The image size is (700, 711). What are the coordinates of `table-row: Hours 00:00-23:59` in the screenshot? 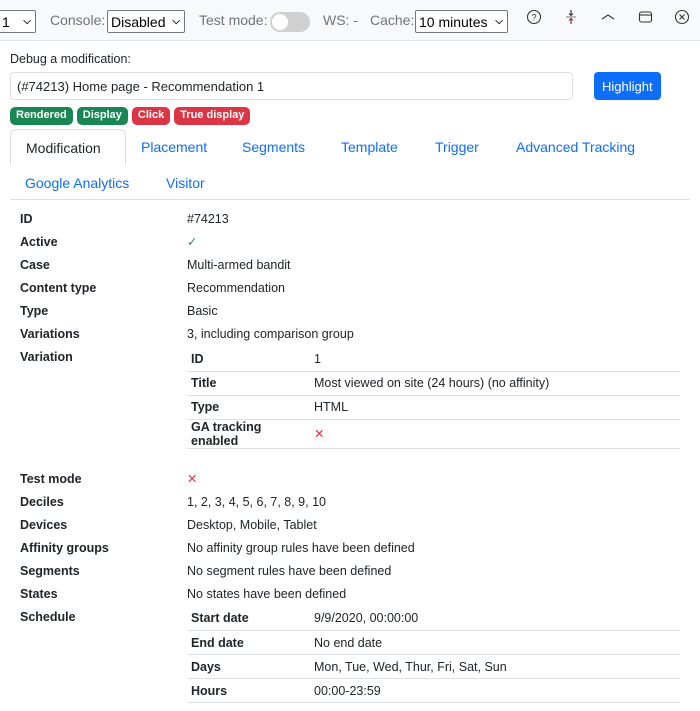 It's located at (433, 690).